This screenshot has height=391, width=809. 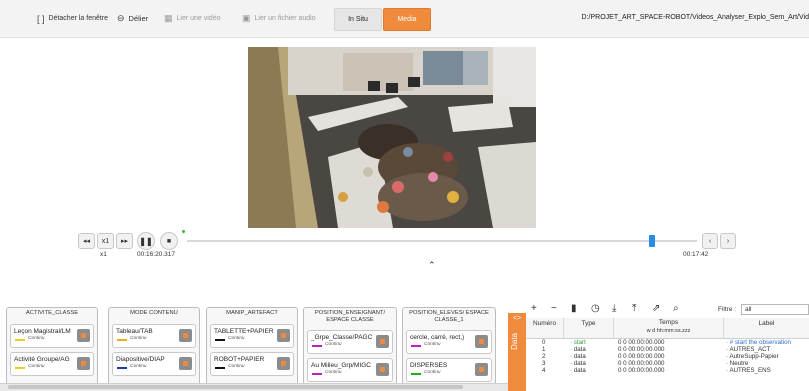 I want to click on timeline-slider, so click(x=442, y=241).